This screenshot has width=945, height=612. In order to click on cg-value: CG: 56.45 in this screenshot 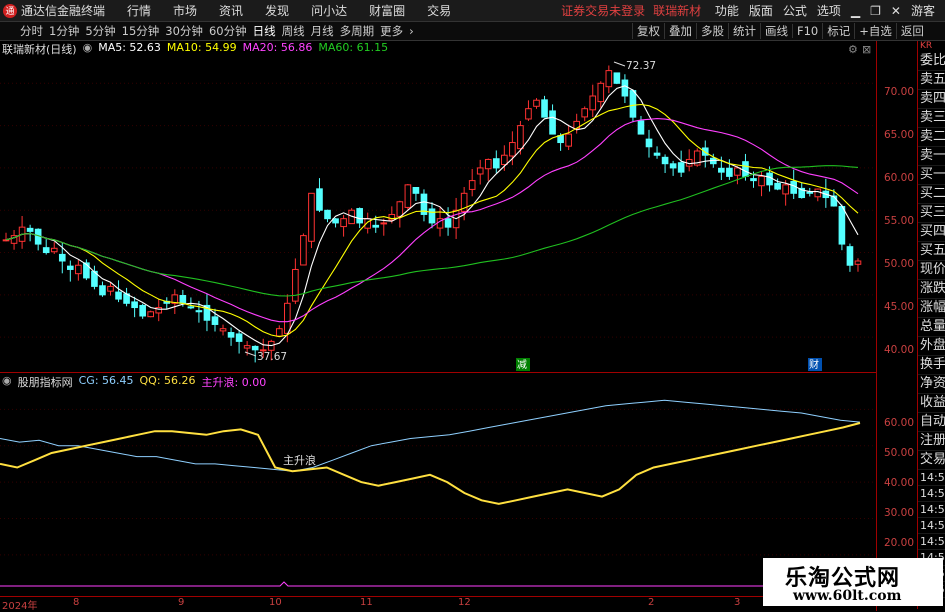, I will do `click(106, 380)`.